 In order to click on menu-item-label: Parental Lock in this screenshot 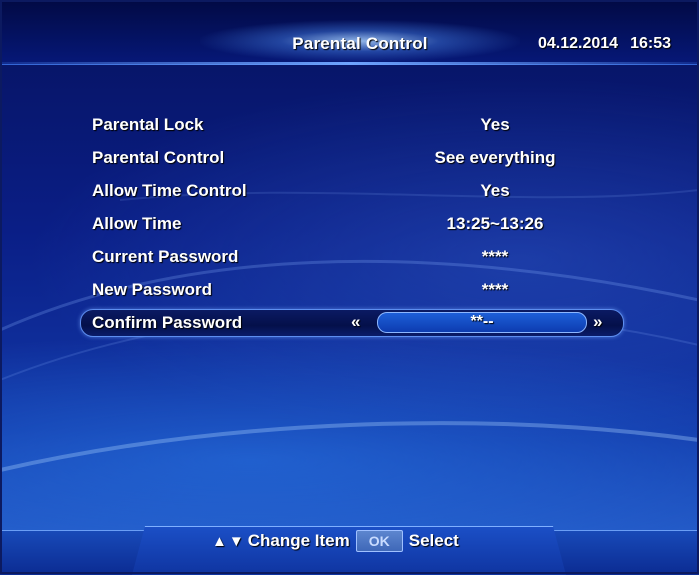, I will do `click(148, 124)`.